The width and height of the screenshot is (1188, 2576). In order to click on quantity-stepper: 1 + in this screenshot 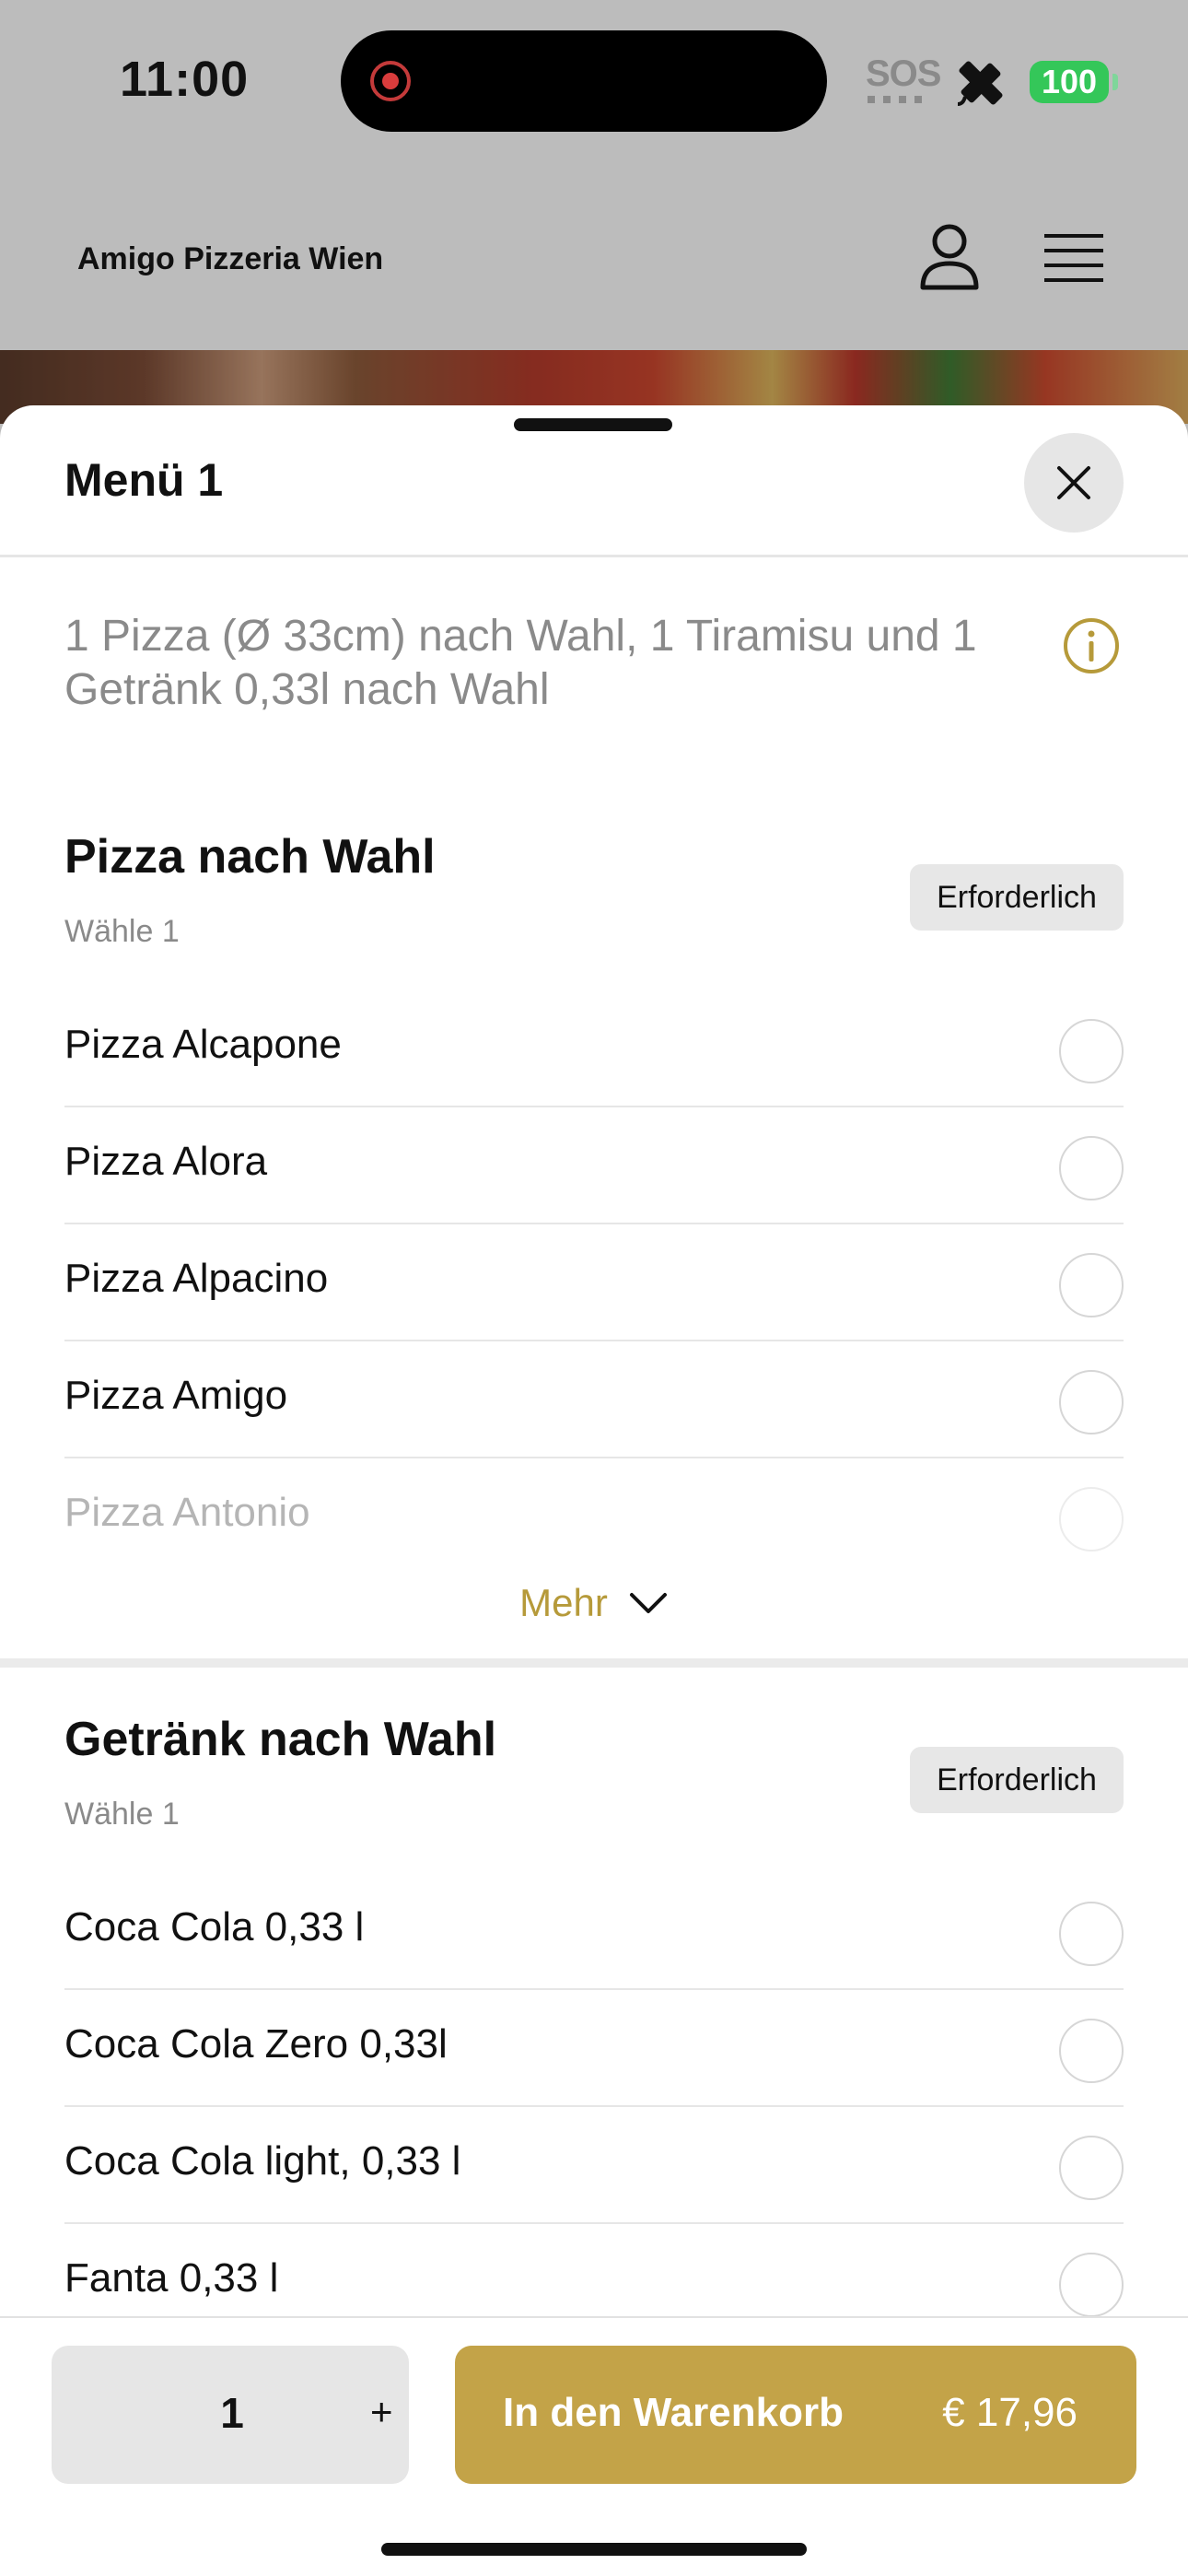, I will do `click(230, 2415)`.